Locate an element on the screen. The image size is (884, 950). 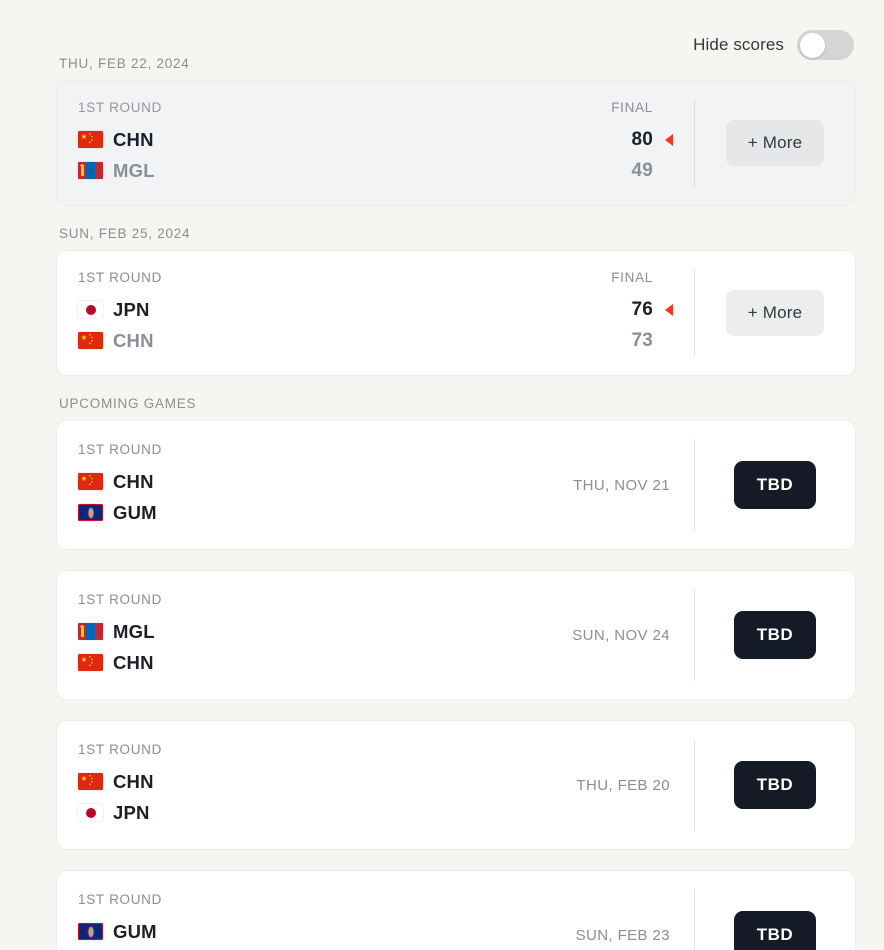
section-header: SUN, FEB 25, 2024 is located at coordinates (125, 233).